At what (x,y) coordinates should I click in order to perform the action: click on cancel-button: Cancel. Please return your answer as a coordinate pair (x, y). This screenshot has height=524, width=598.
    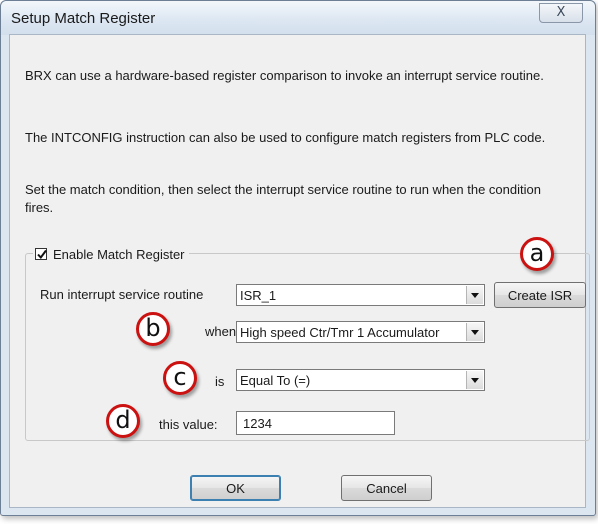
    Looking at the image, I should click on (386, 488).